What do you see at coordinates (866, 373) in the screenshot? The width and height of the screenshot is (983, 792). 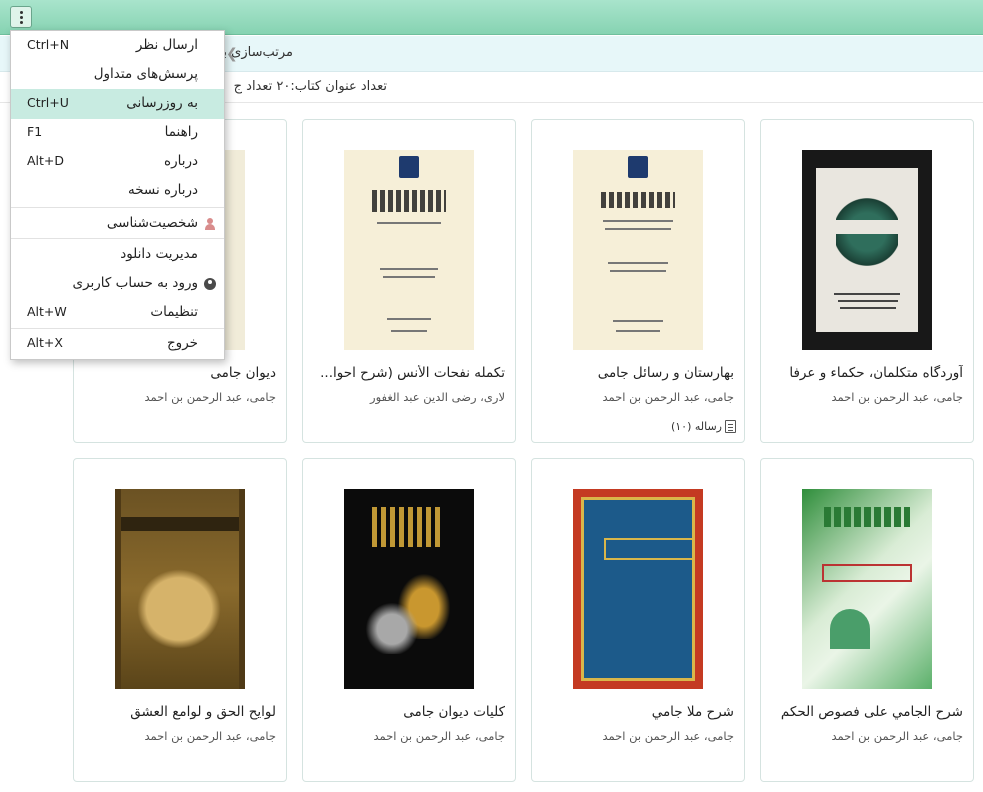 I see `book-title: آوردگاه متکلمان، حکماء و عرفا` at bounding box center [866, 373].